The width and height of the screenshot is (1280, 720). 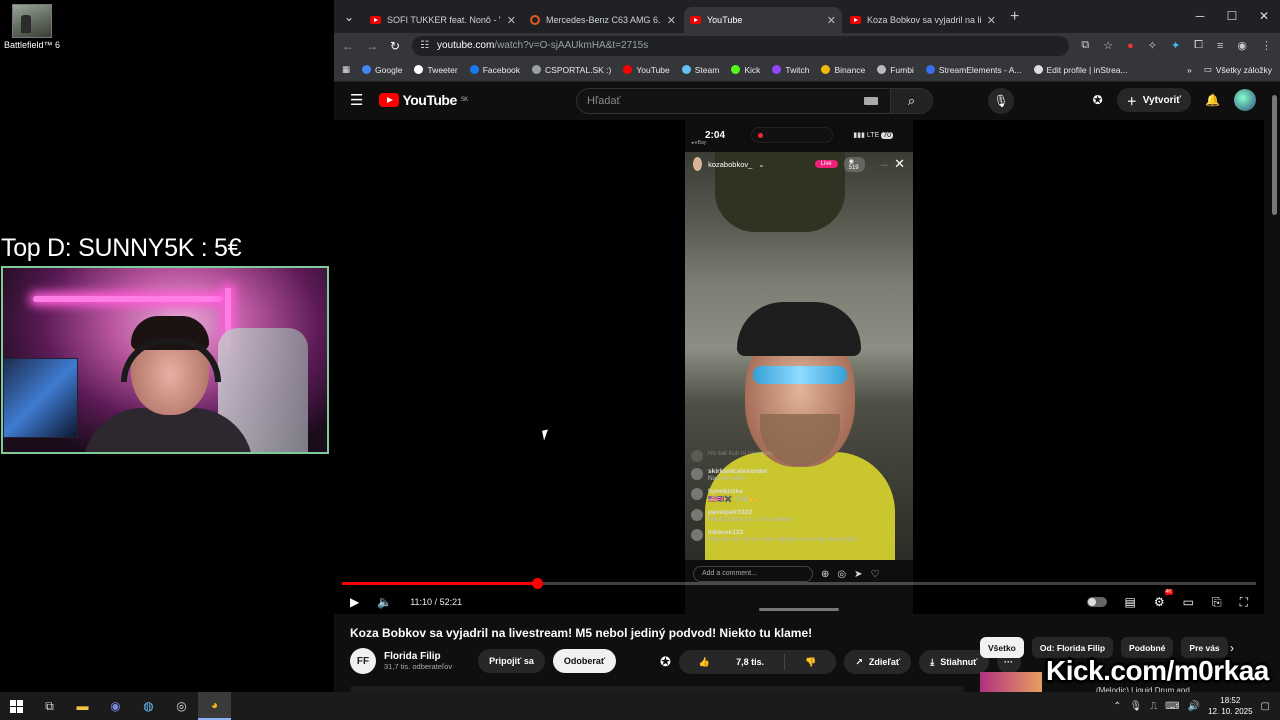 What do you see at coordinates (1002, 647) in the screenshot?
I see `filter-chip: Všetko` at bounding box center [1002, 647].